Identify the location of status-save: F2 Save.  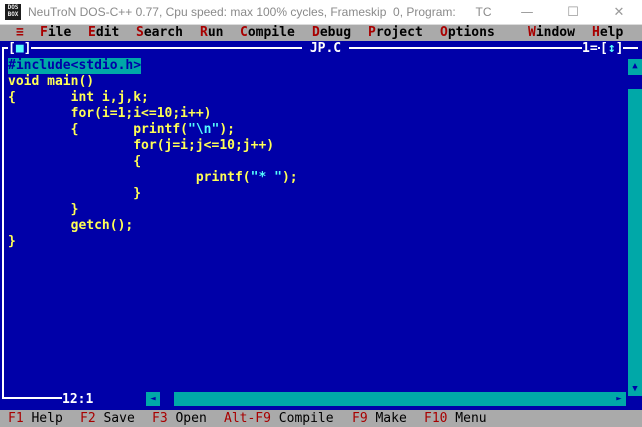
(107, 418).